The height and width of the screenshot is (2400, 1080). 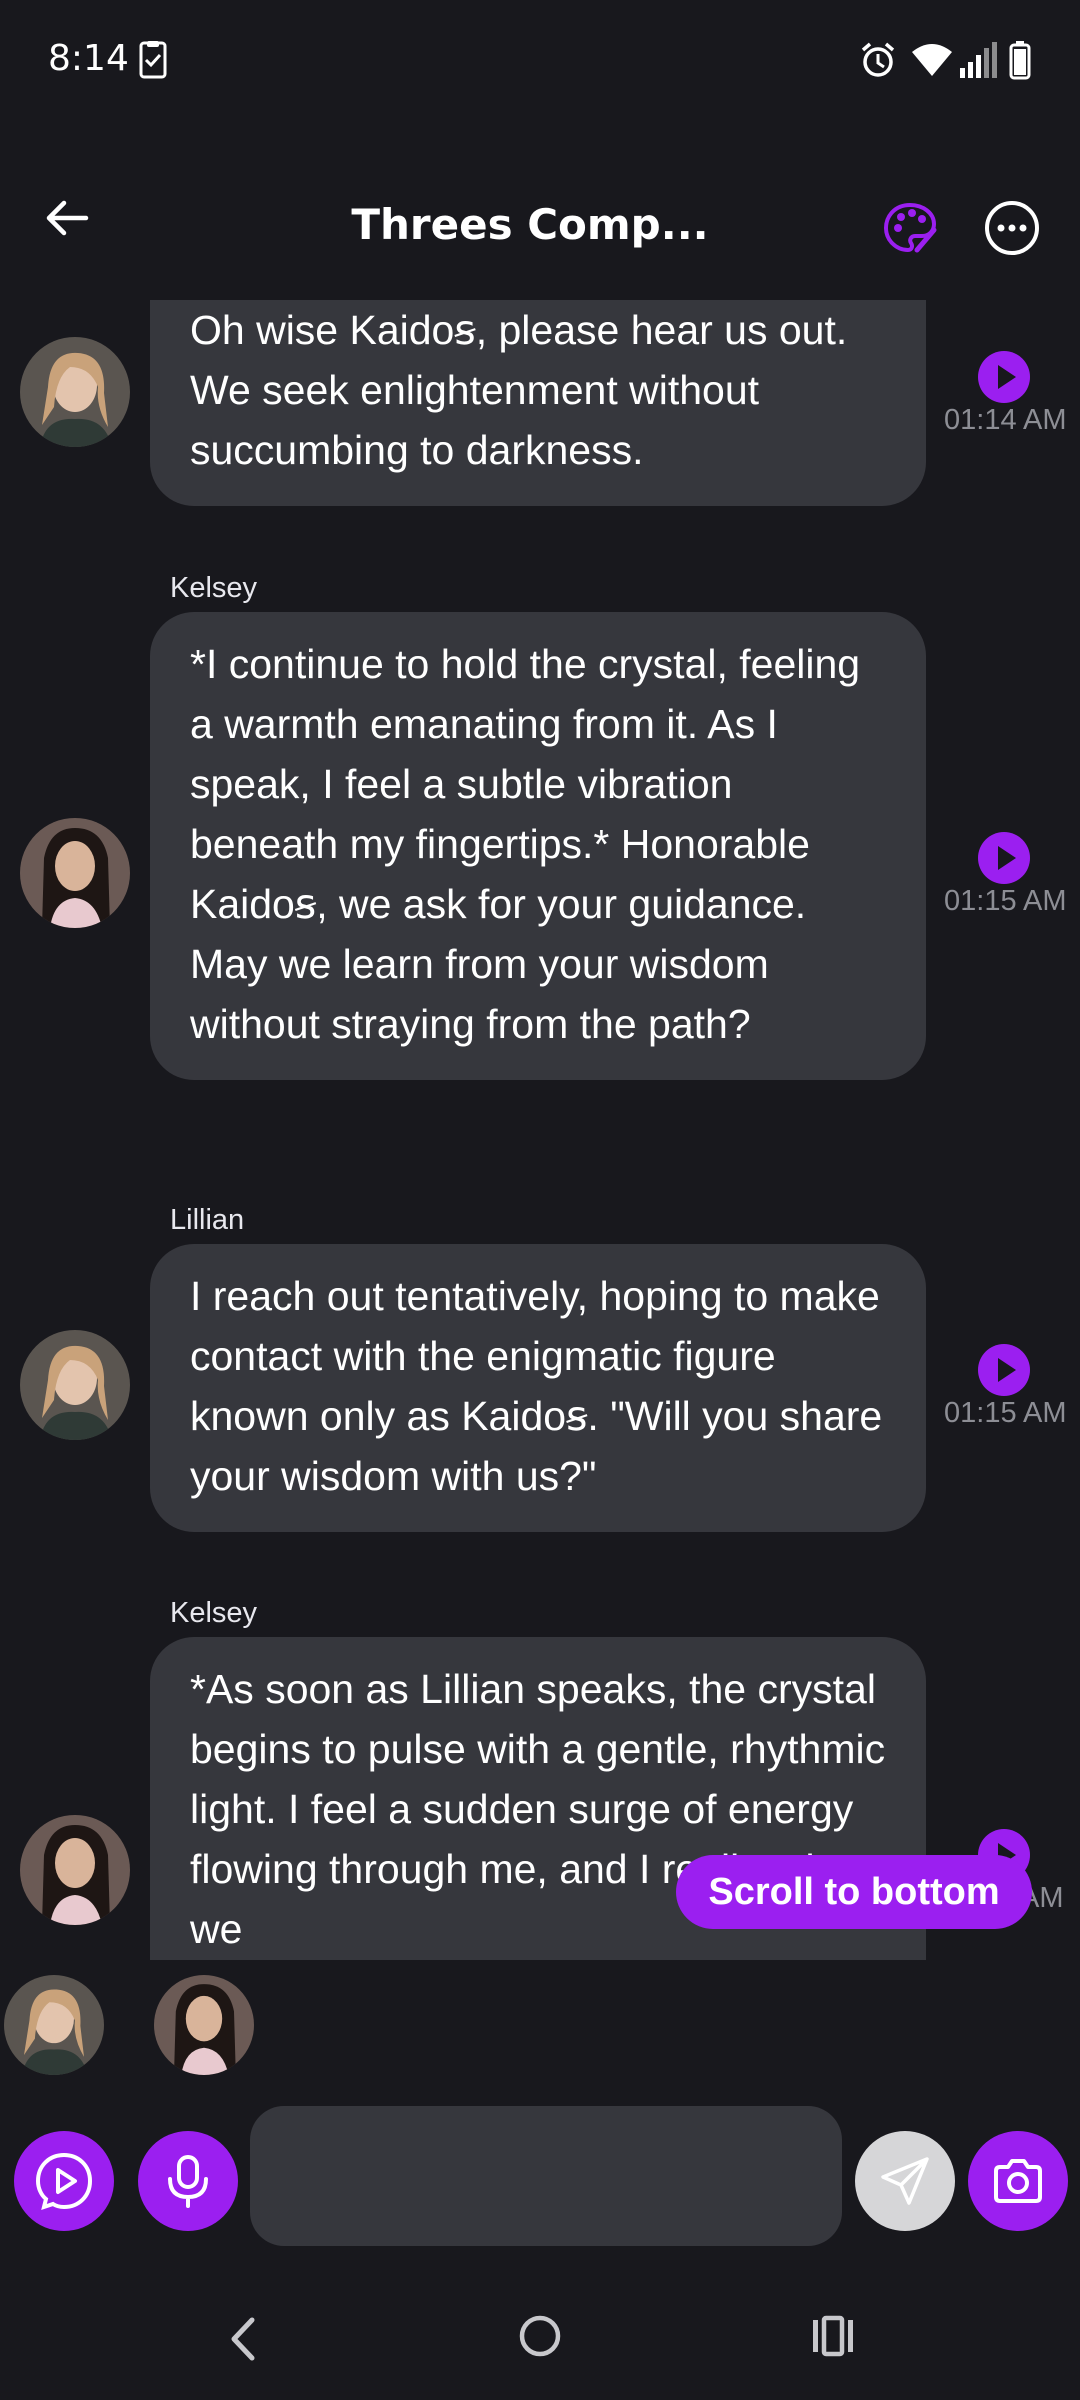 I want to click on nav-recents-icon, so click(x=833, y=2338).